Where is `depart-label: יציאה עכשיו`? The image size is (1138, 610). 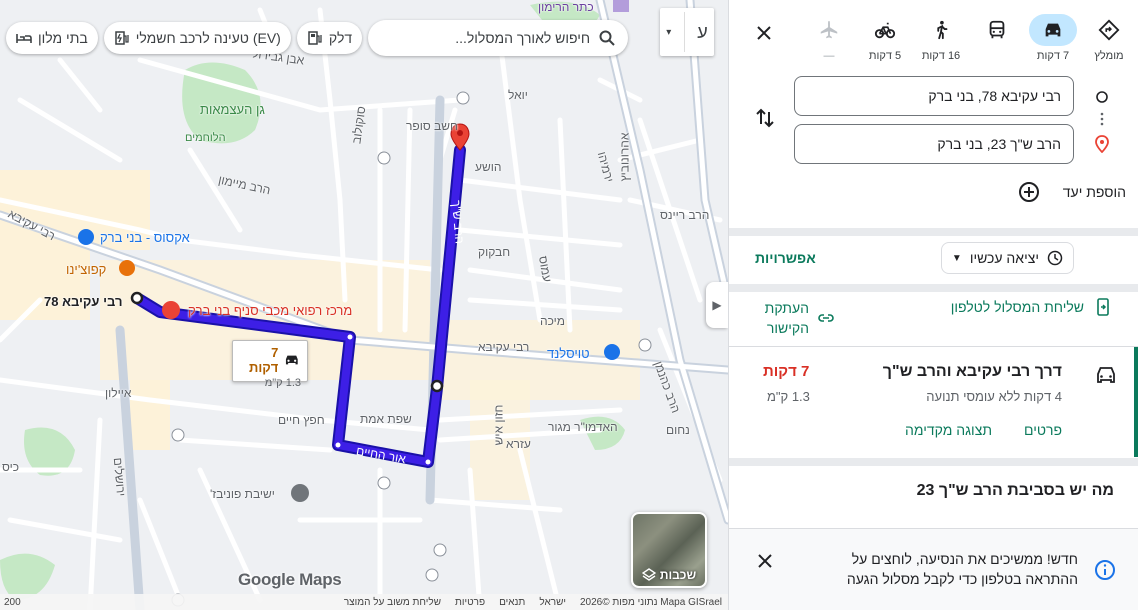 depart-label: יציאה עכשיו is located at coordinates (1004, 258).